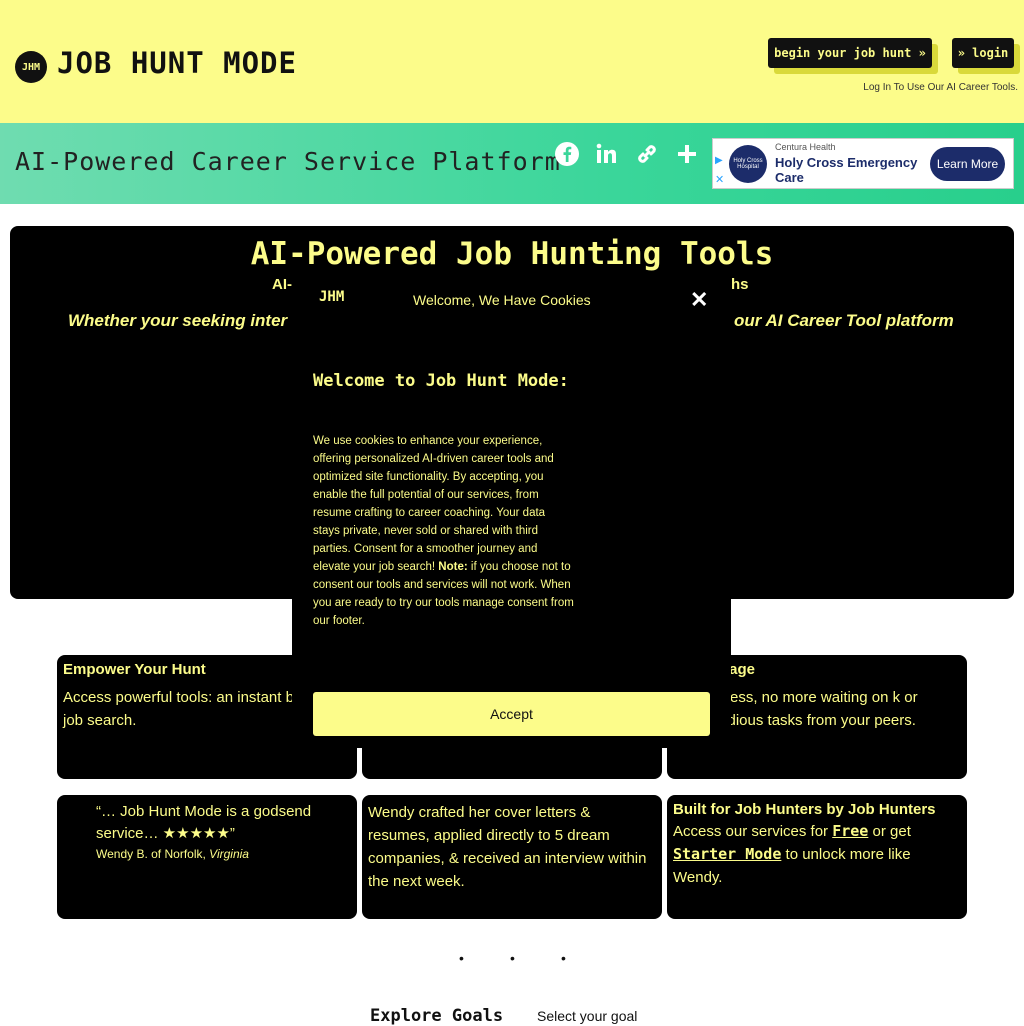 The height and width of the screenshot is (1026, 1024). What do you see at coordinates (437, 1016) in the screenshot?
I see `explore-goals-label: Explore Goals` at bounding box center [437, 1016].